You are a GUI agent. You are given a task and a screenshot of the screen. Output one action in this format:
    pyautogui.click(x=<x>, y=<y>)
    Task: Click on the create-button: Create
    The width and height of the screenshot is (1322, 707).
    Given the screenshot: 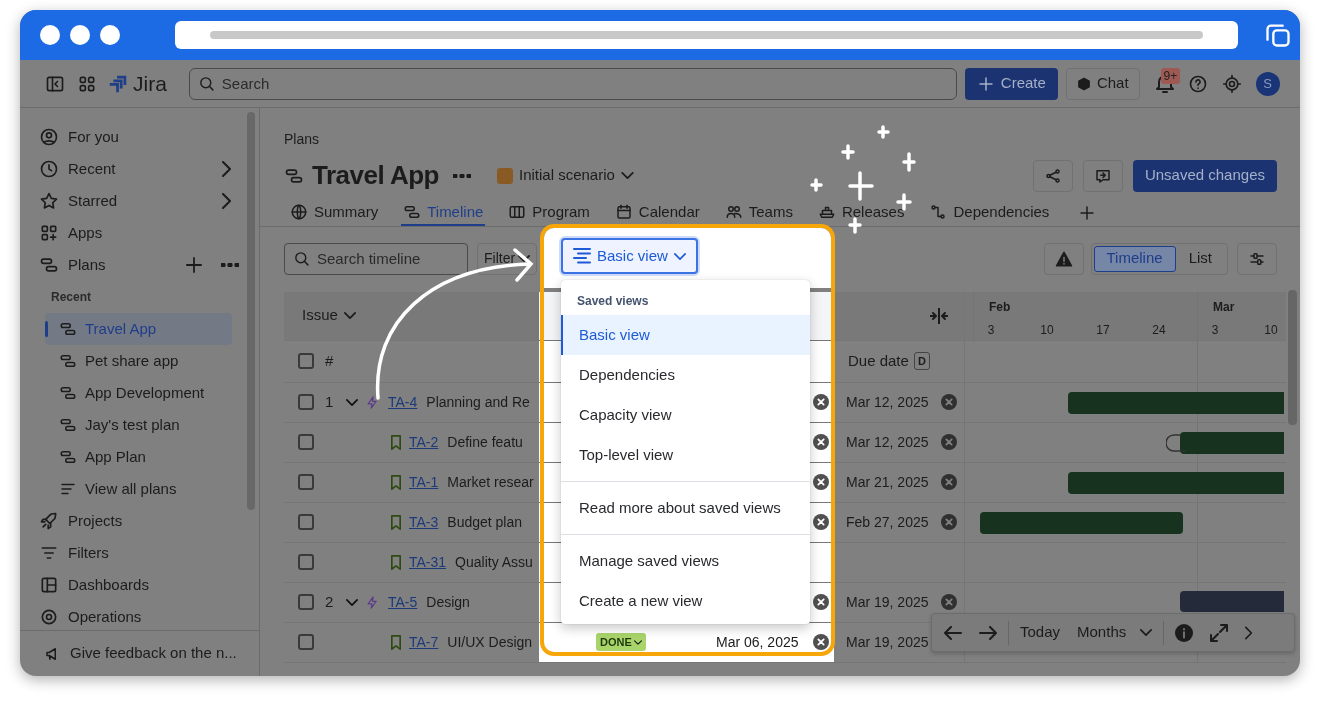 What is the action you would take?
    pyautogui.click(x=1011, y=83)
    